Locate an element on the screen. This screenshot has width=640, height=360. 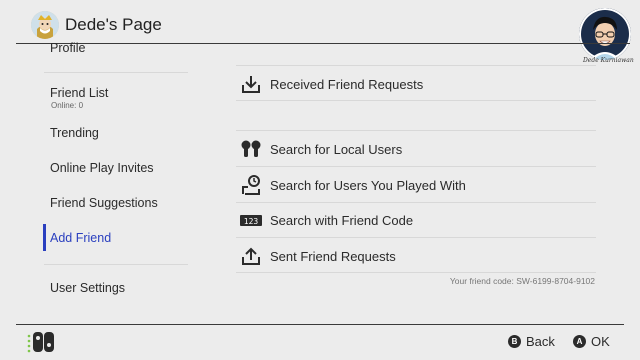
b-button-icon: B is located at coordinates (514, 341).